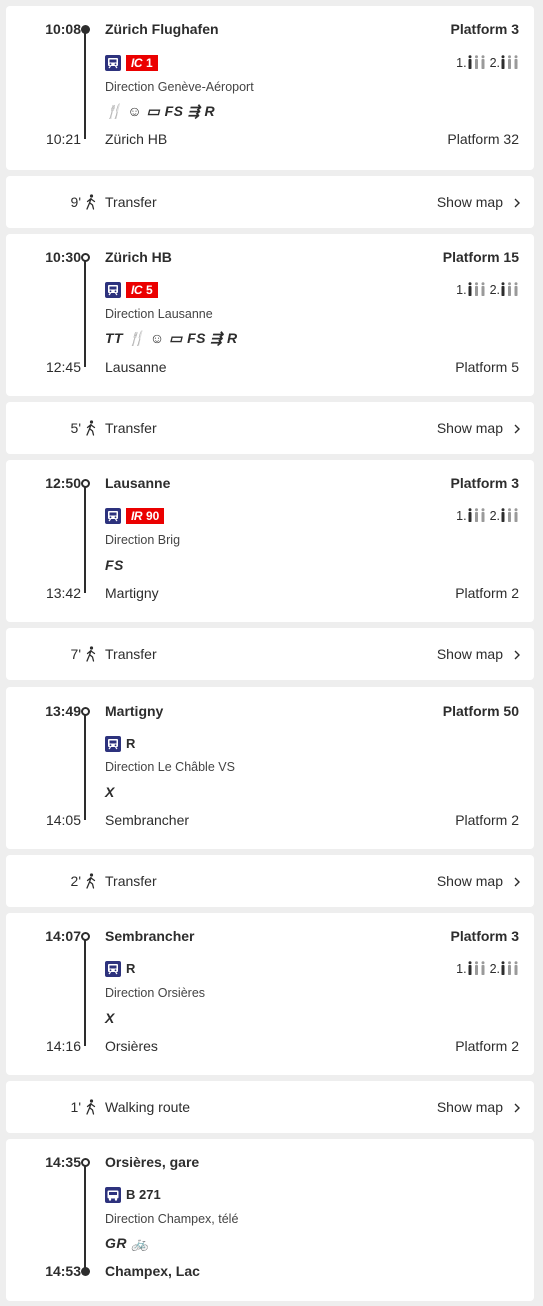  What do you see at coordinates (143, 540) in the screenshot?
I see `direction-text: Direction Brig` at bounding box center [143, 540].